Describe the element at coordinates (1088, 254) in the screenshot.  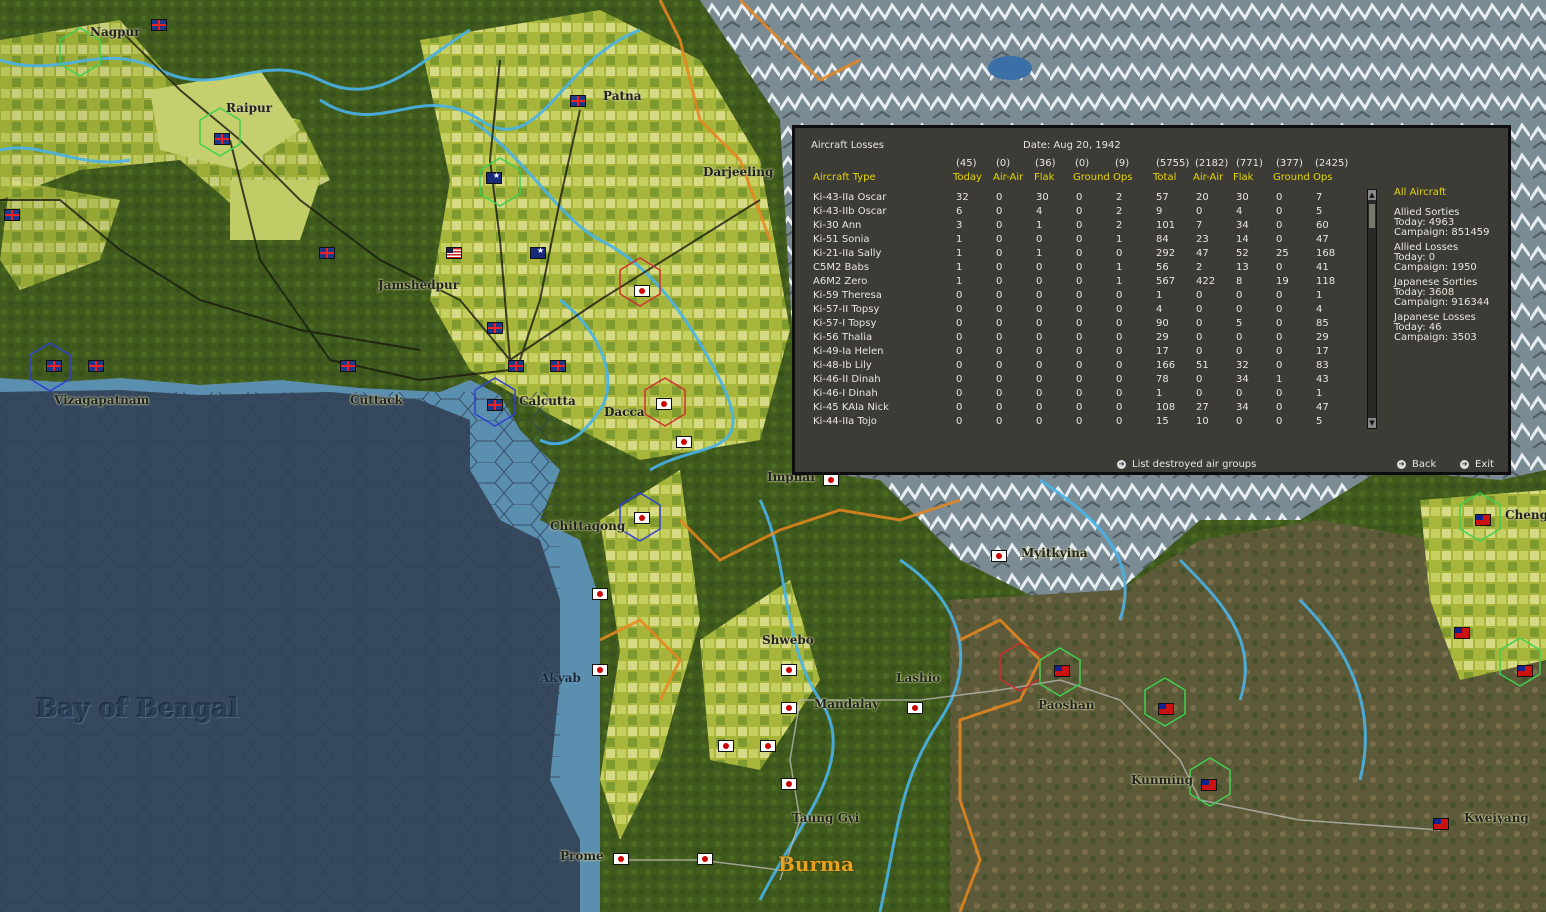
I see `aircraft-loss-row: Ki-21-IIa Sally 1 0 1 0 0 292 47 52 25 168` at that location.